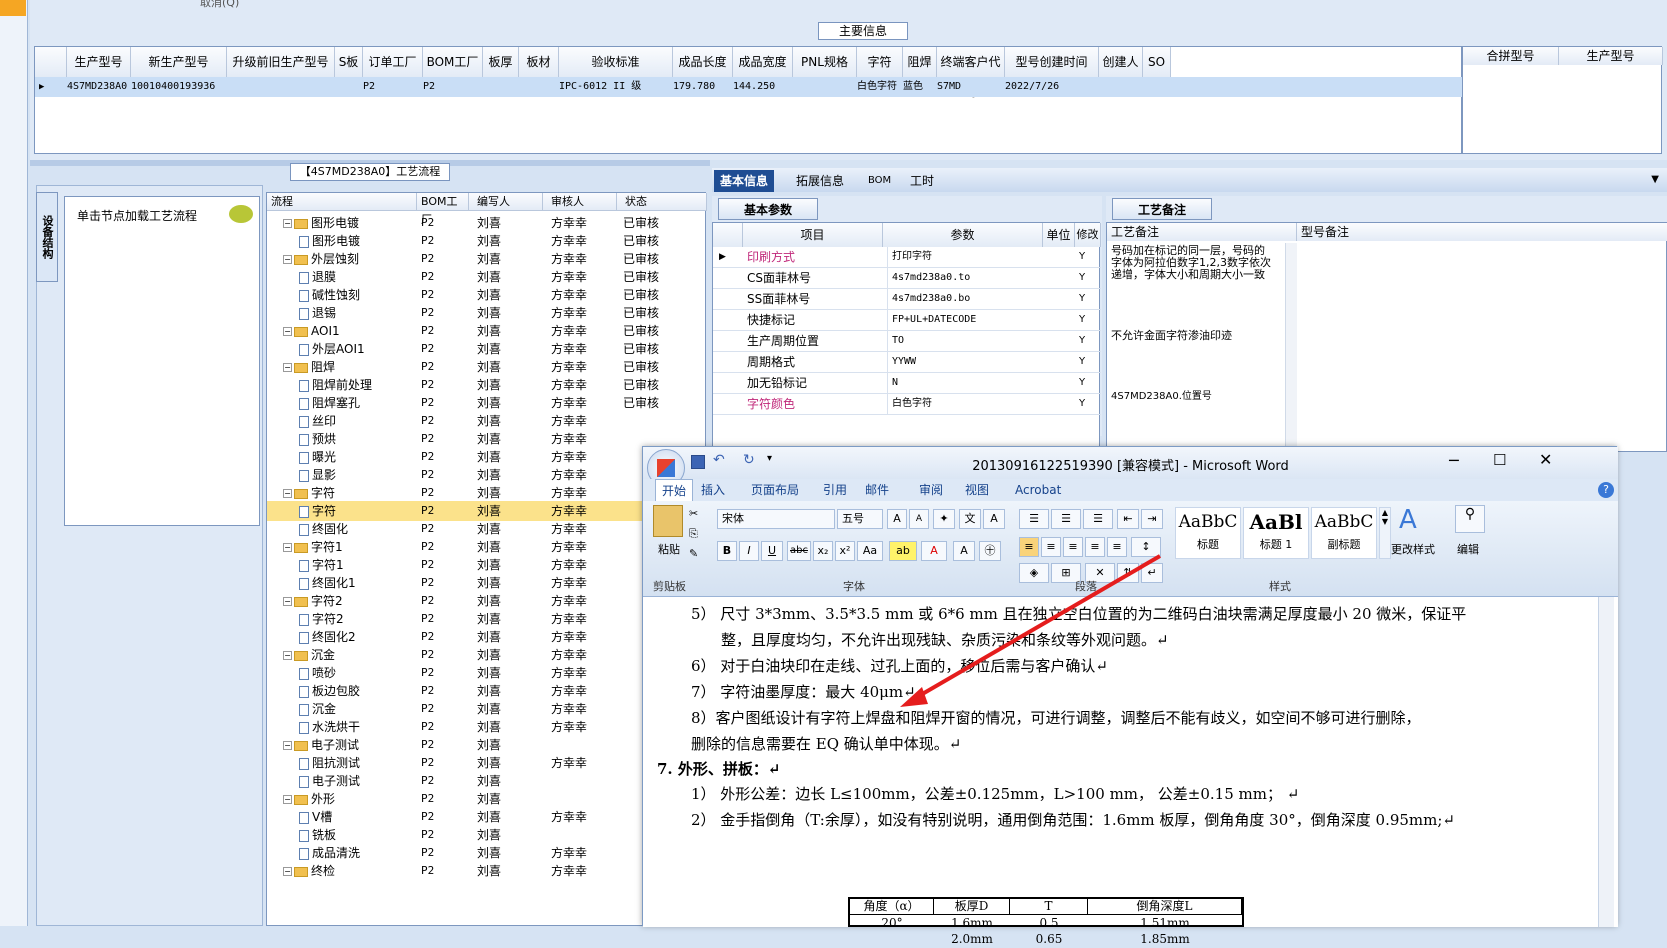  I want to click on decrease-indent-icon: ⇤, so click(1128, 519).